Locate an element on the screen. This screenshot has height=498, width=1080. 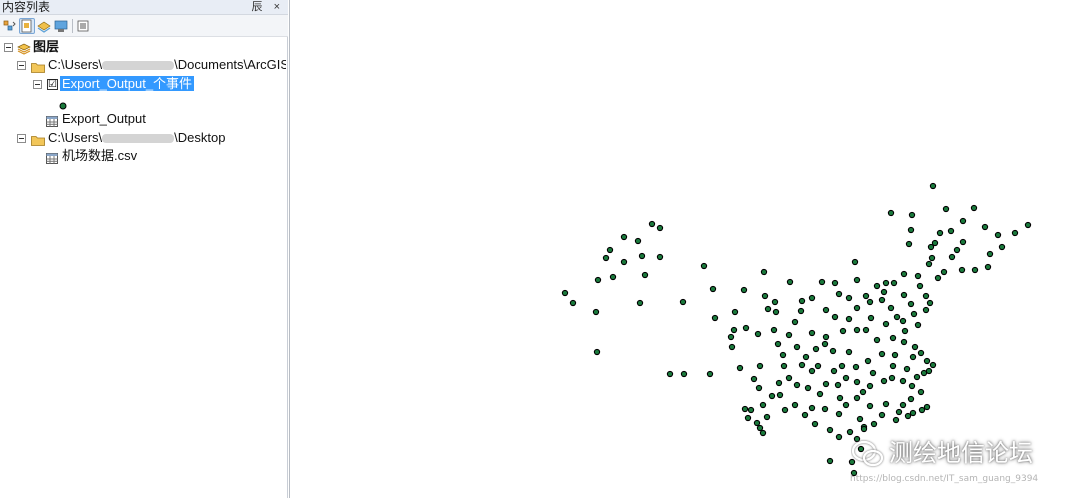
collapse-folder1-button is located at coordinates (21, 65).